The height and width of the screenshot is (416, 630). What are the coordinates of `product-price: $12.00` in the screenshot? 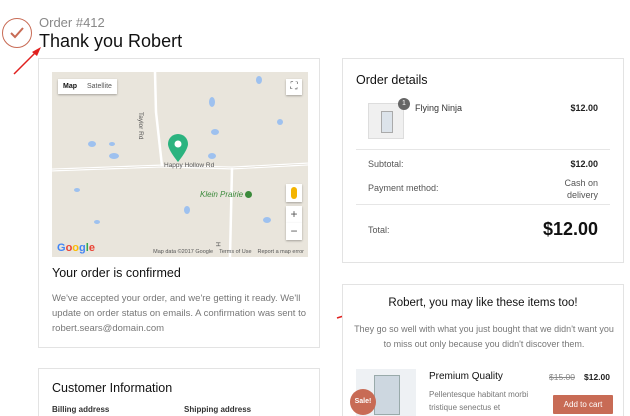 It's located at (584, 108).